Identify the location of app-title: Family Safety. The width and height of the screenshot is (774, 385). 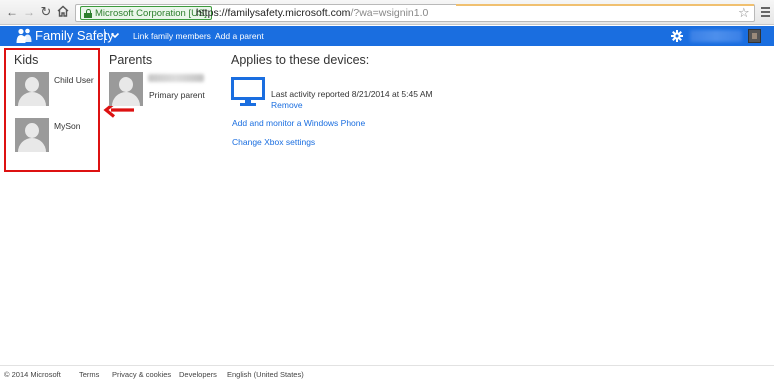
(74, 36).